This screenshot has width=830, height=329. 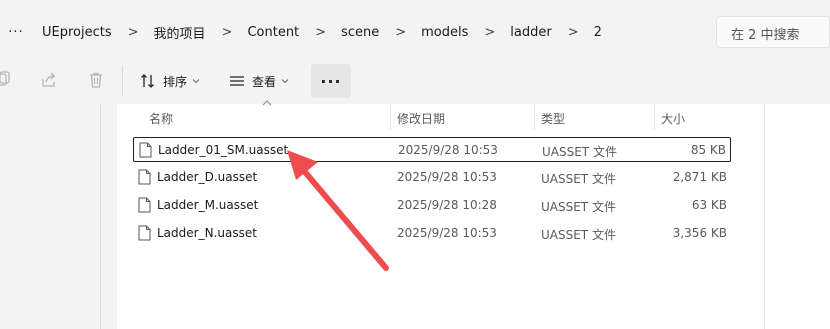 I want to click on file-size: 3,356 KB, so click(x=699, y=233).